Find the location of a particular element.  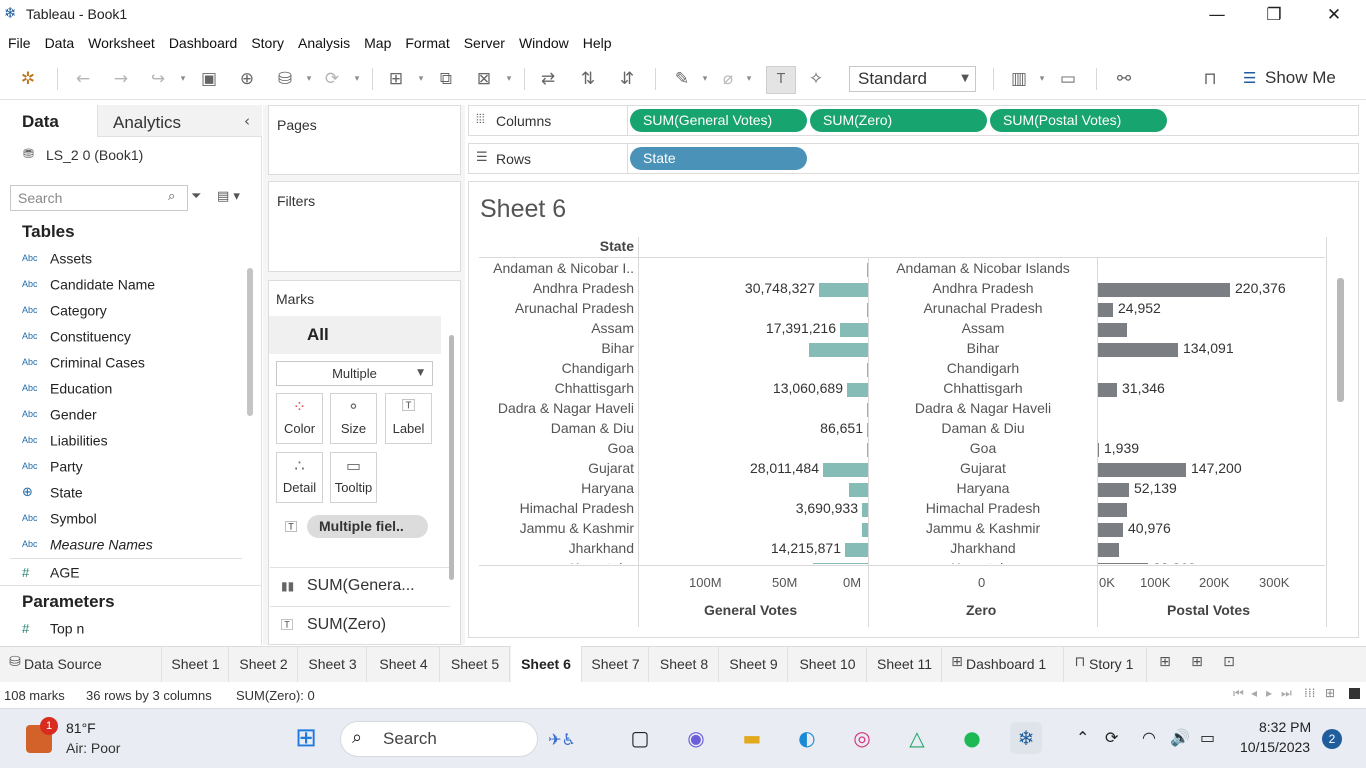

marks-all-tab: All is located at coordinates (318, 335).